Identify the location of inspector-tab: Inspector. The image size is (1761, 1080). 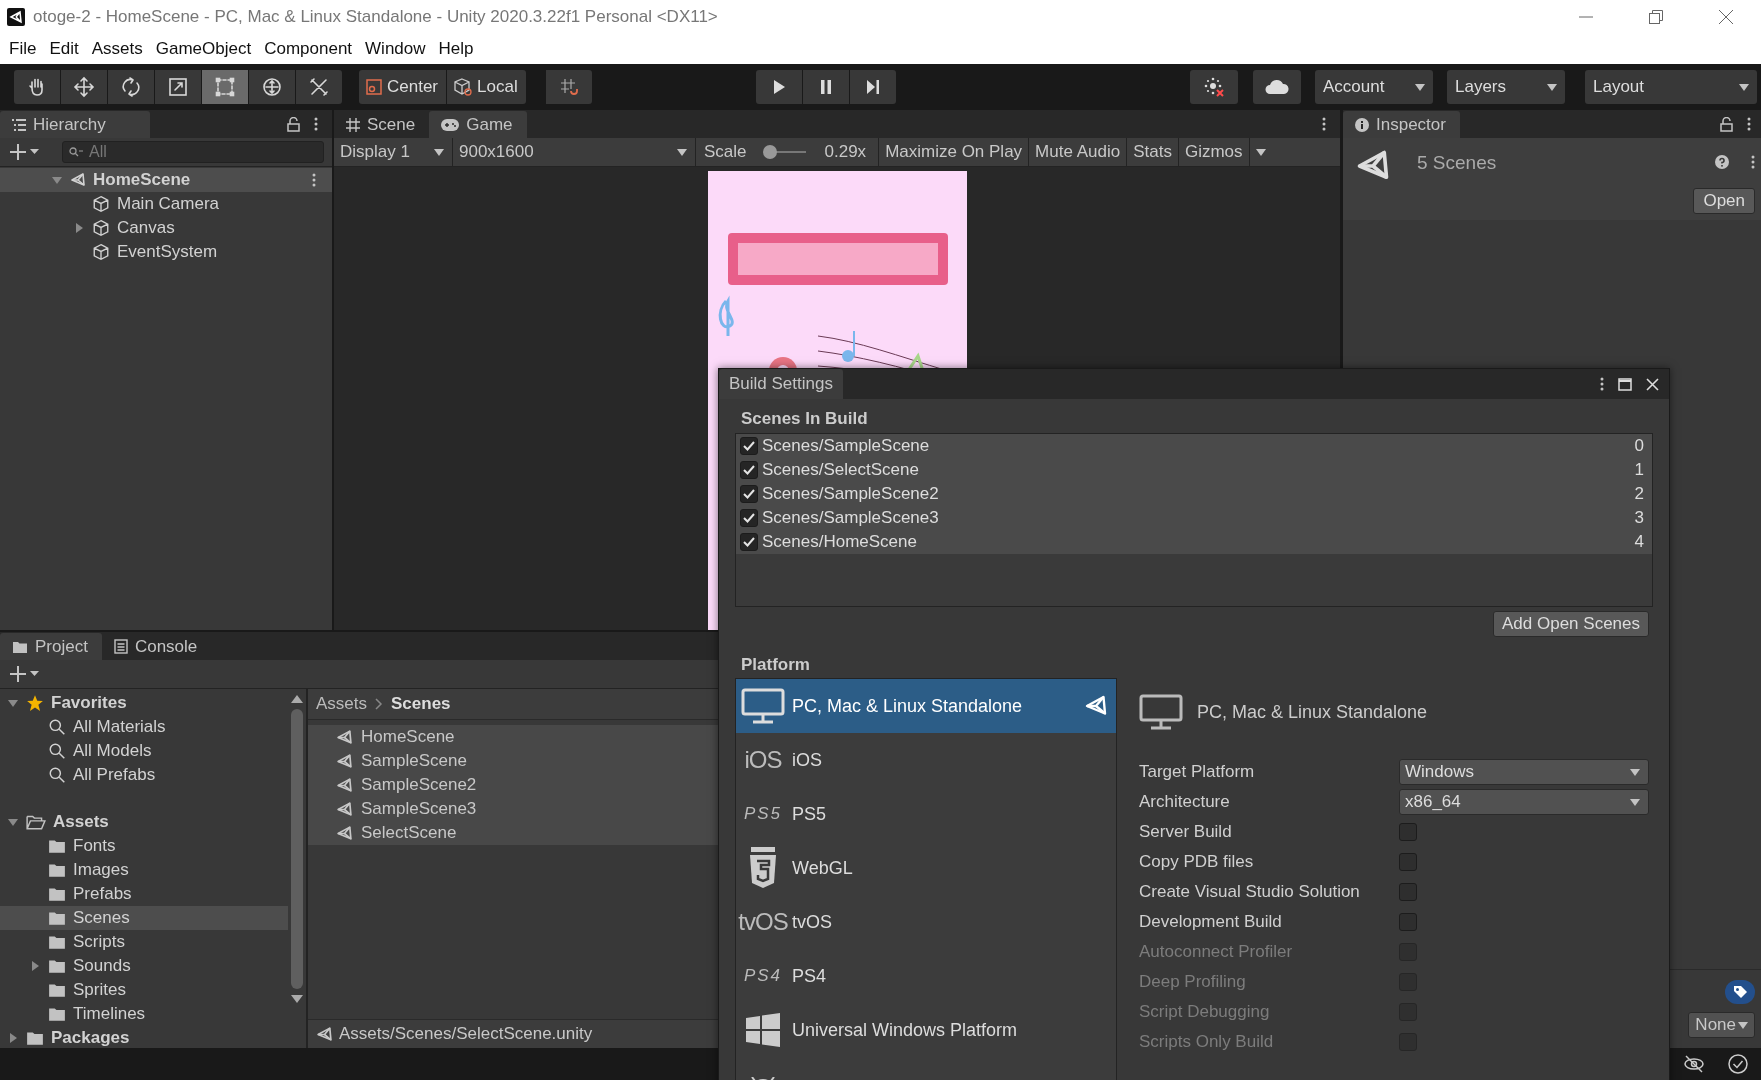
(1401, 124).